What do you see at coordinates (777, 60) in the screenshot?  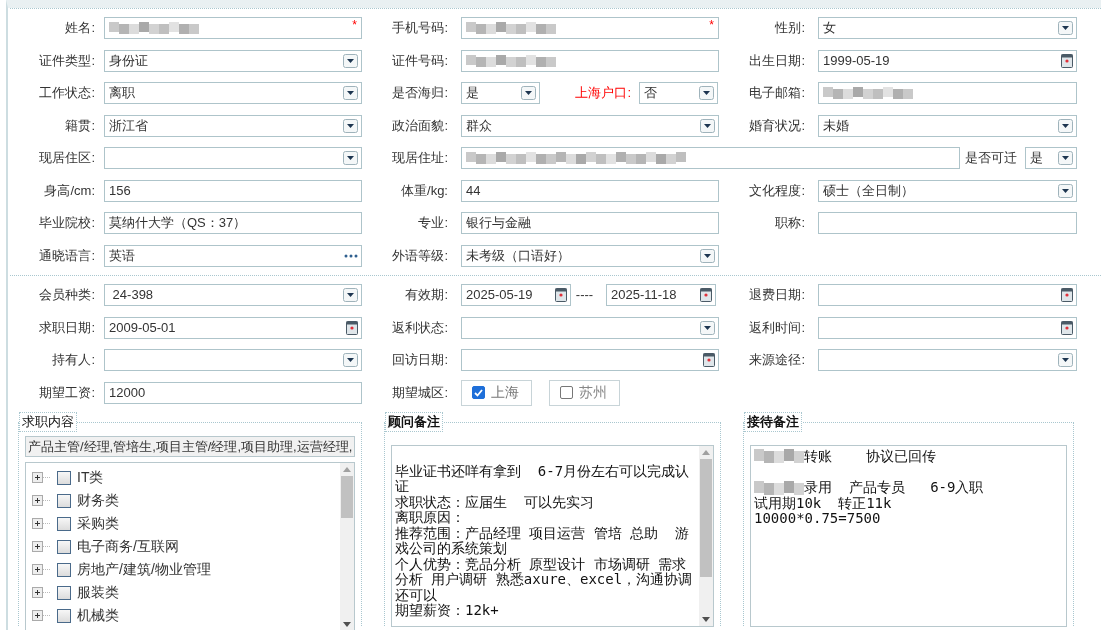 I see `field-label: 出生日期:` at bounding box center [777, 60].